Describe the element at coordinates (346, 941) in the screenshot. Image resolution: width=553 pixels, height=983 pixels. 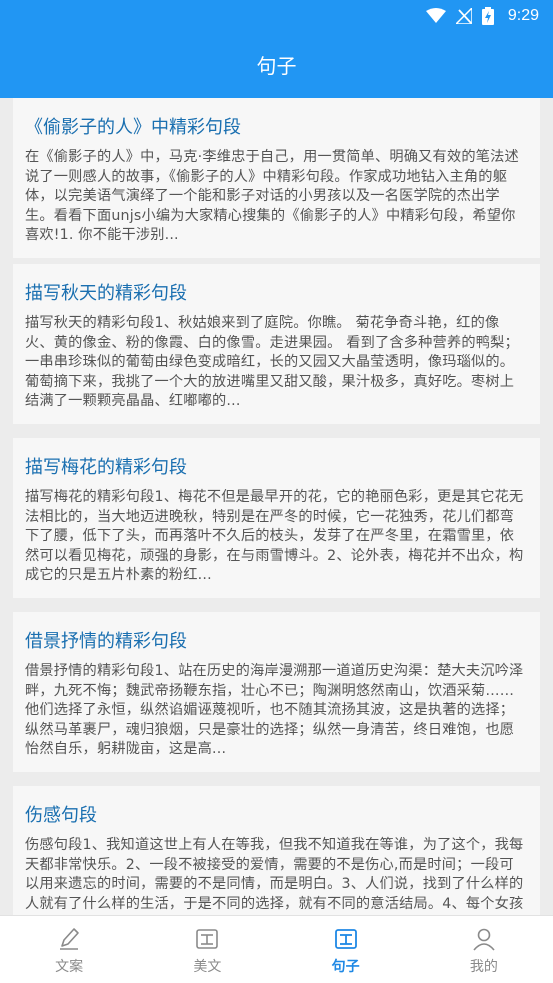
I see `sentence-icon` at that location.